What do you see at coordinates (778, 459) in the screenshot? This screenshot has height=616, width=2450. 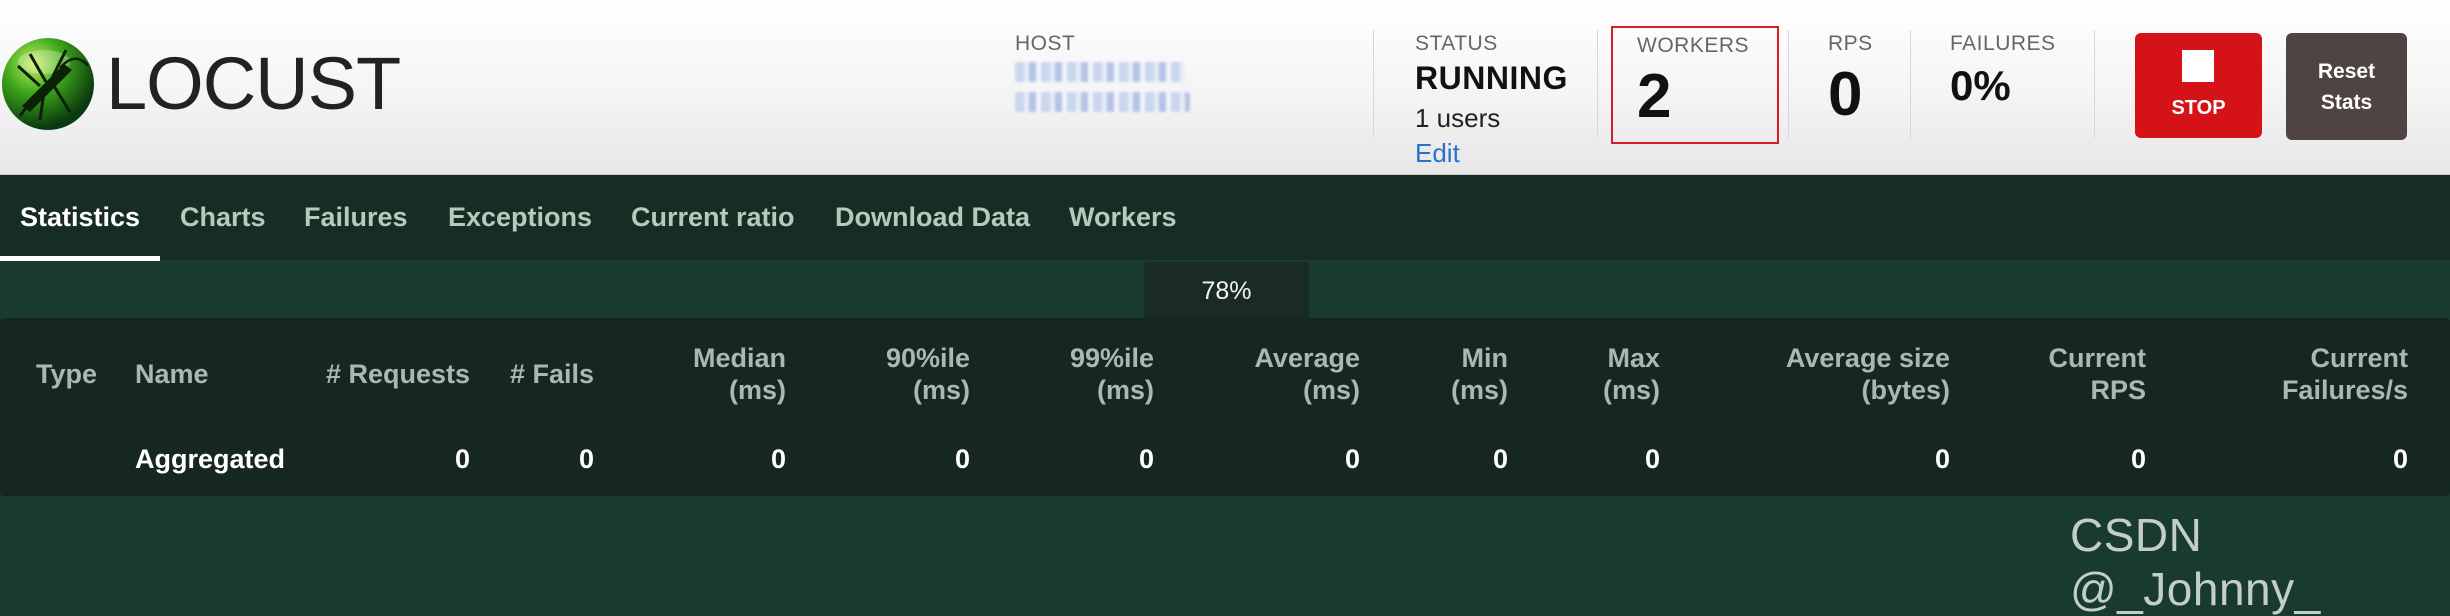 I see `cell-median: 0` at bounding box center [778, 459].